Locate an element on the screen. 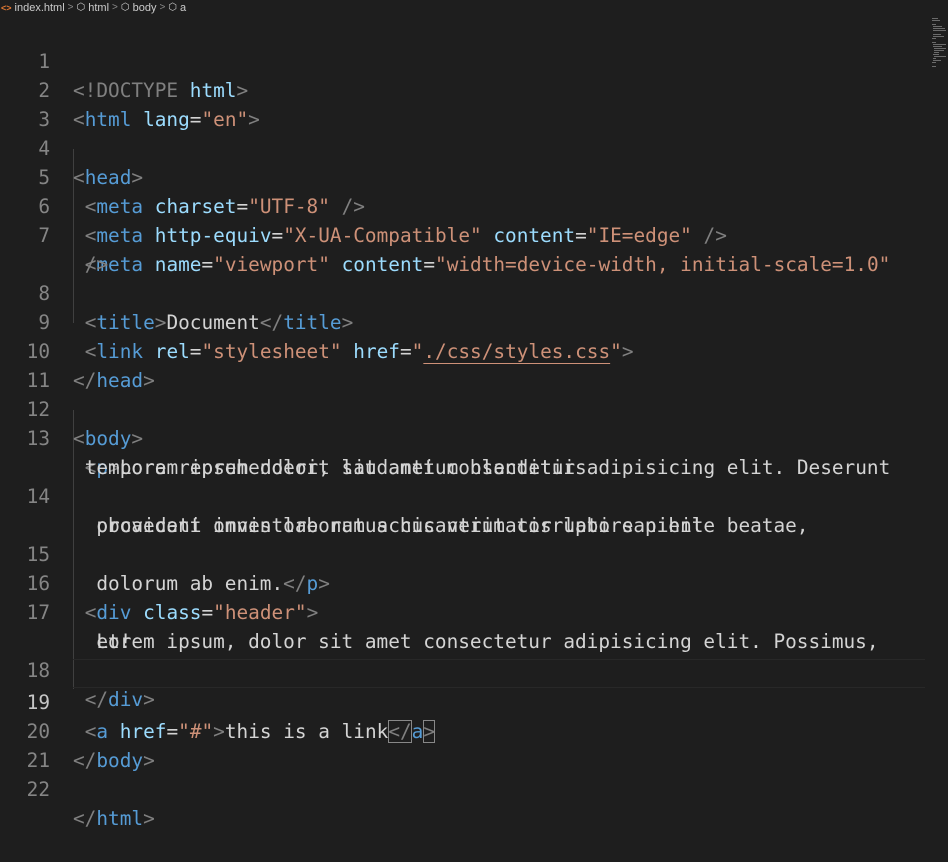 This screenshot has width=948, height=862. code-line: 15 dolorum ab enim.</p> is located at coordinates (465, 553).